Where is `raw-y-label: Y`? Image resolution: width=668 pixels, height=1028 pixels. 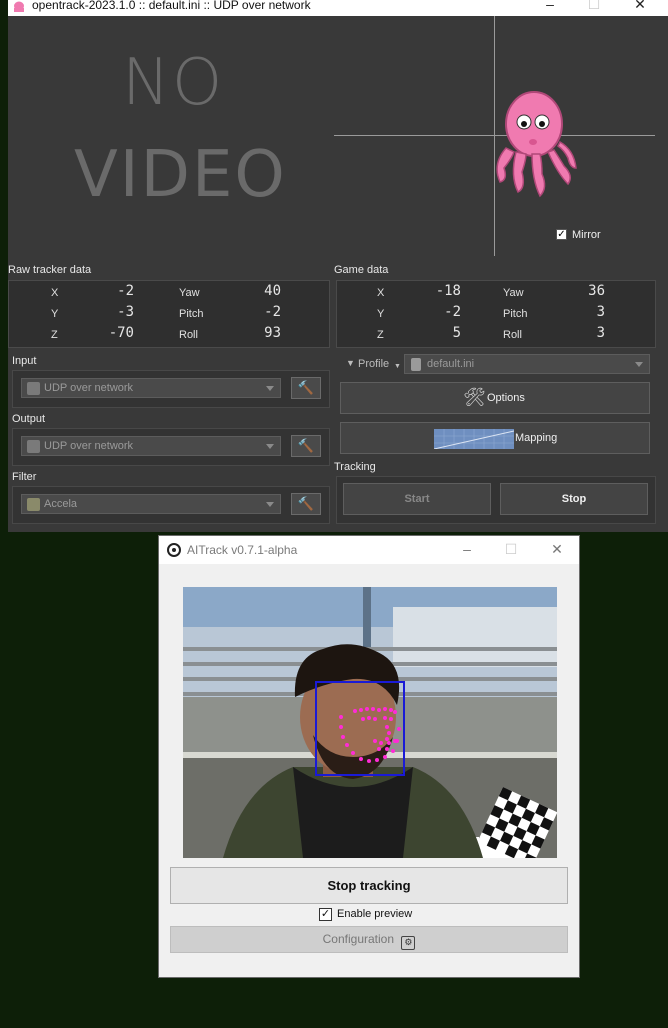
raw-y-label: Y is located at coordinates (55, 314).